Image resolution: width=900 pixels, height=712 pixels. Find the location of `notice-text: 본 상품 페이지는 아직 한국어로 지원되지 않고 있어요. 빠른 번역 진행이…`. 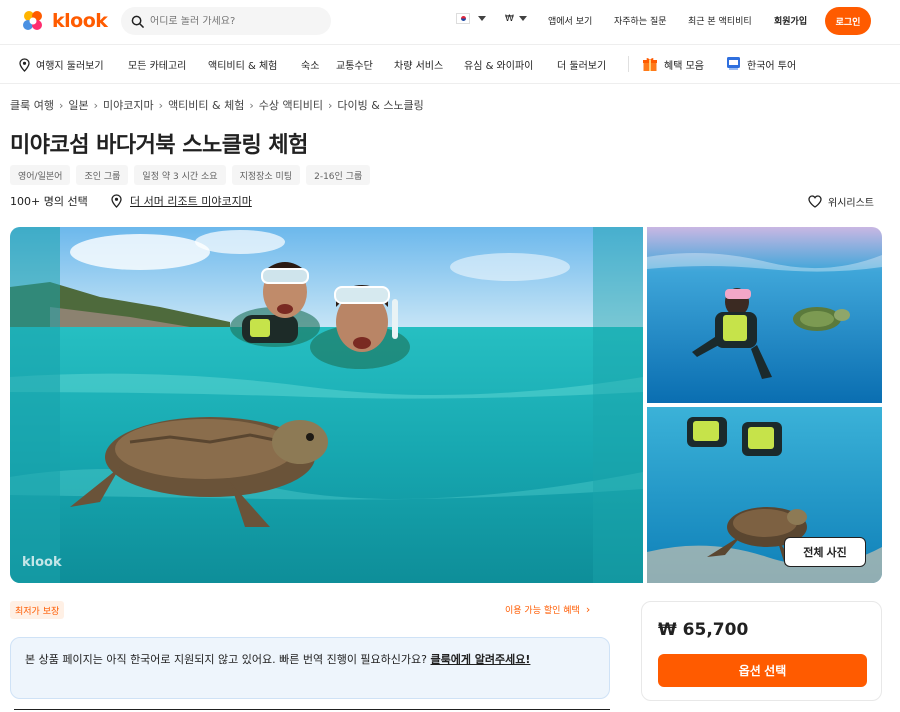

notice-text: 본 상품 페이지는 아직 한국어로 지원되지 않고 있어요. 빠른 번역 진행이… is located at coordinates (228, 659).